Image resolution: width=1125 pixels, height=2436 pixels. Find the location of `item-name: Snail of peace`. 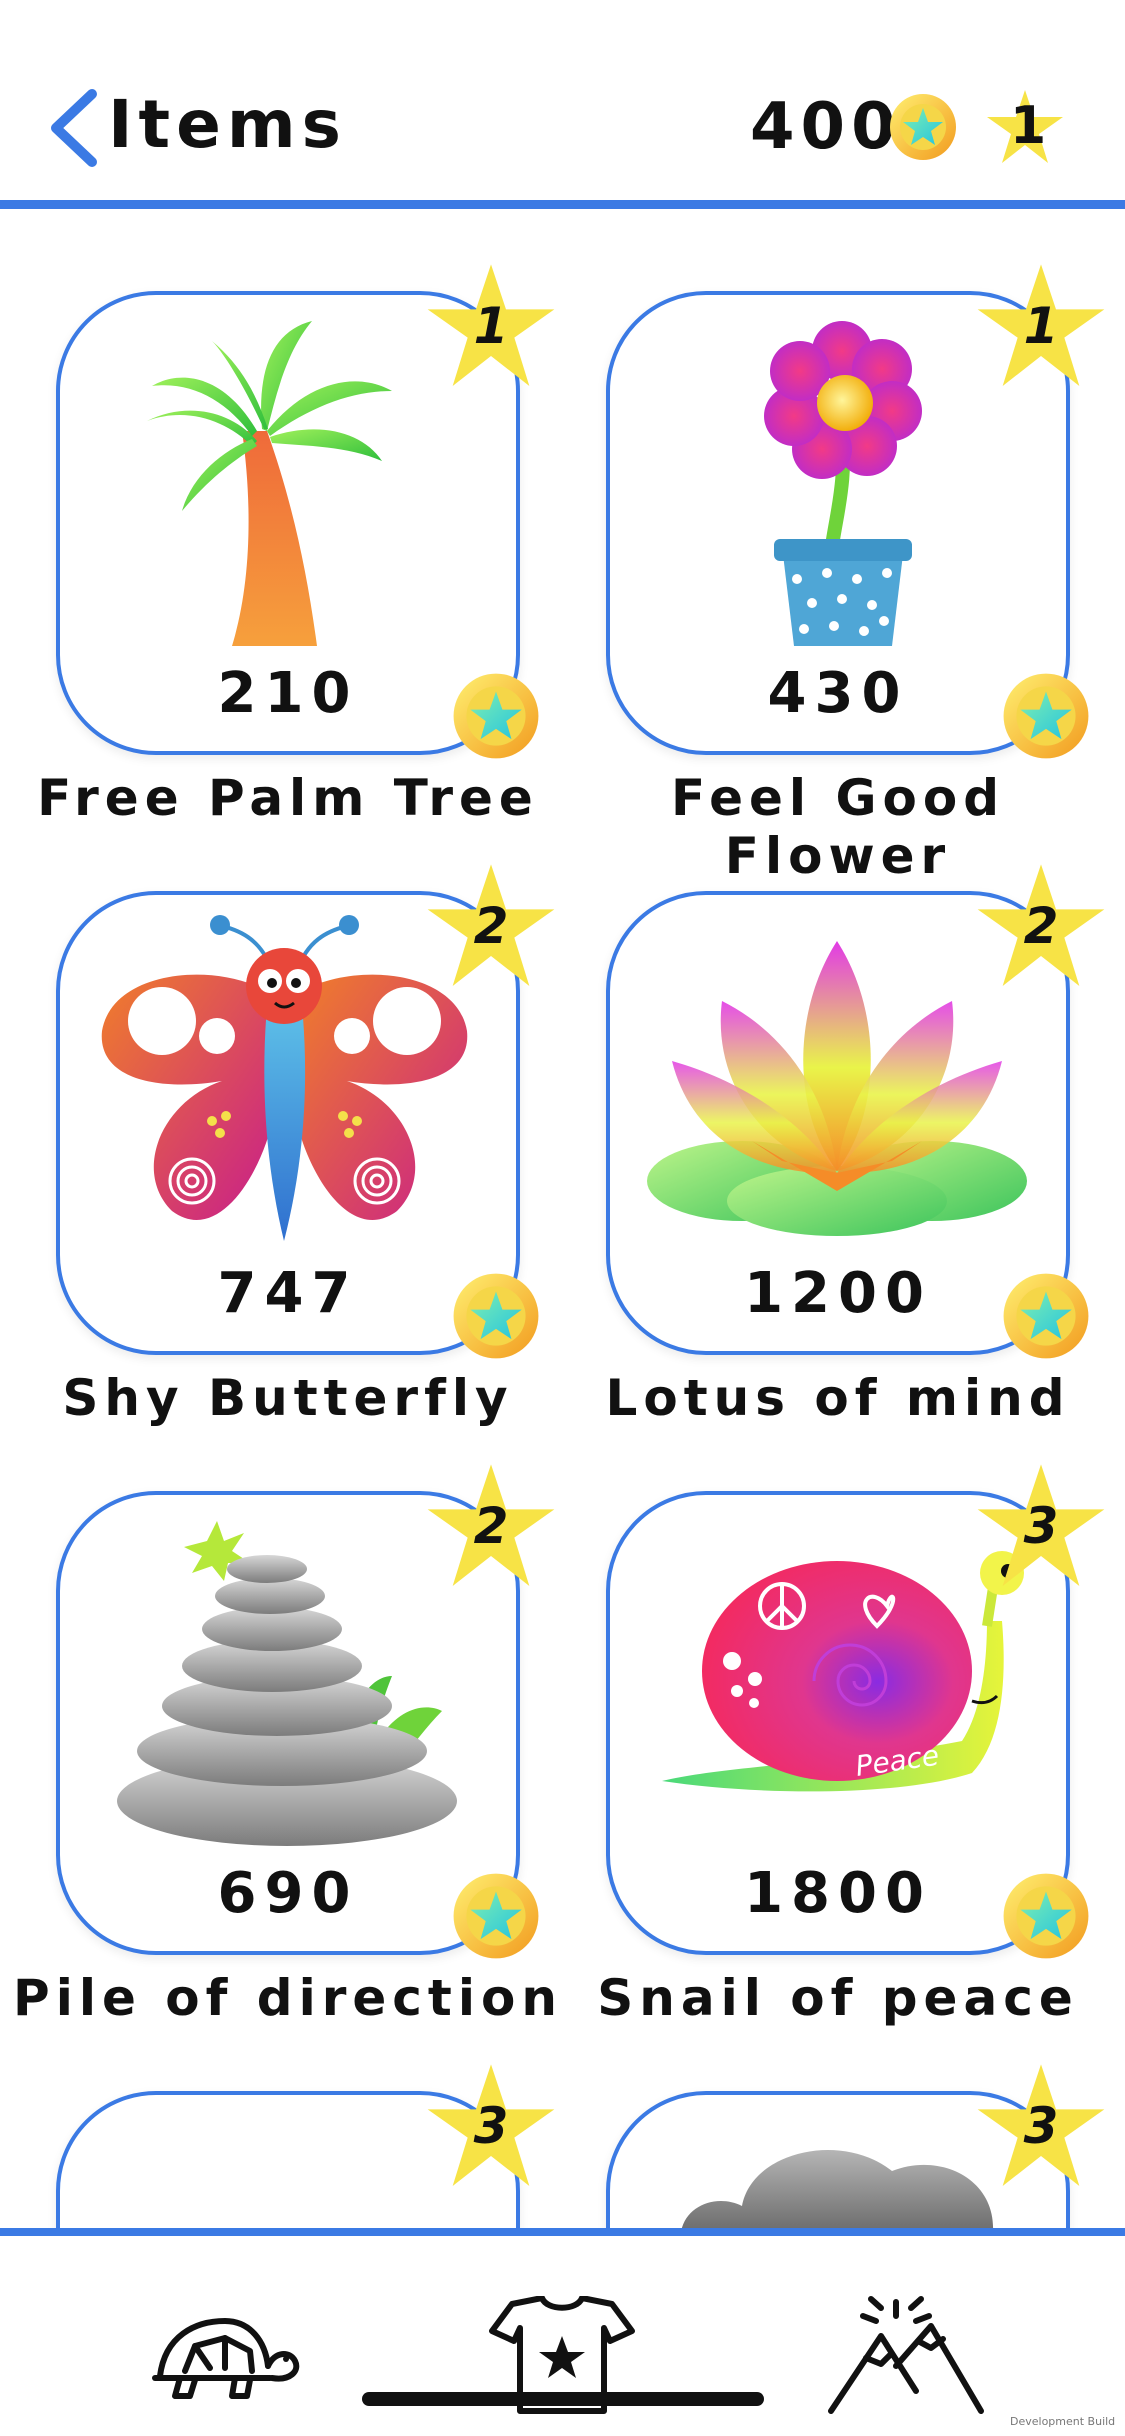

item-name: Snail of peace is located at coordinates (838, 1998).